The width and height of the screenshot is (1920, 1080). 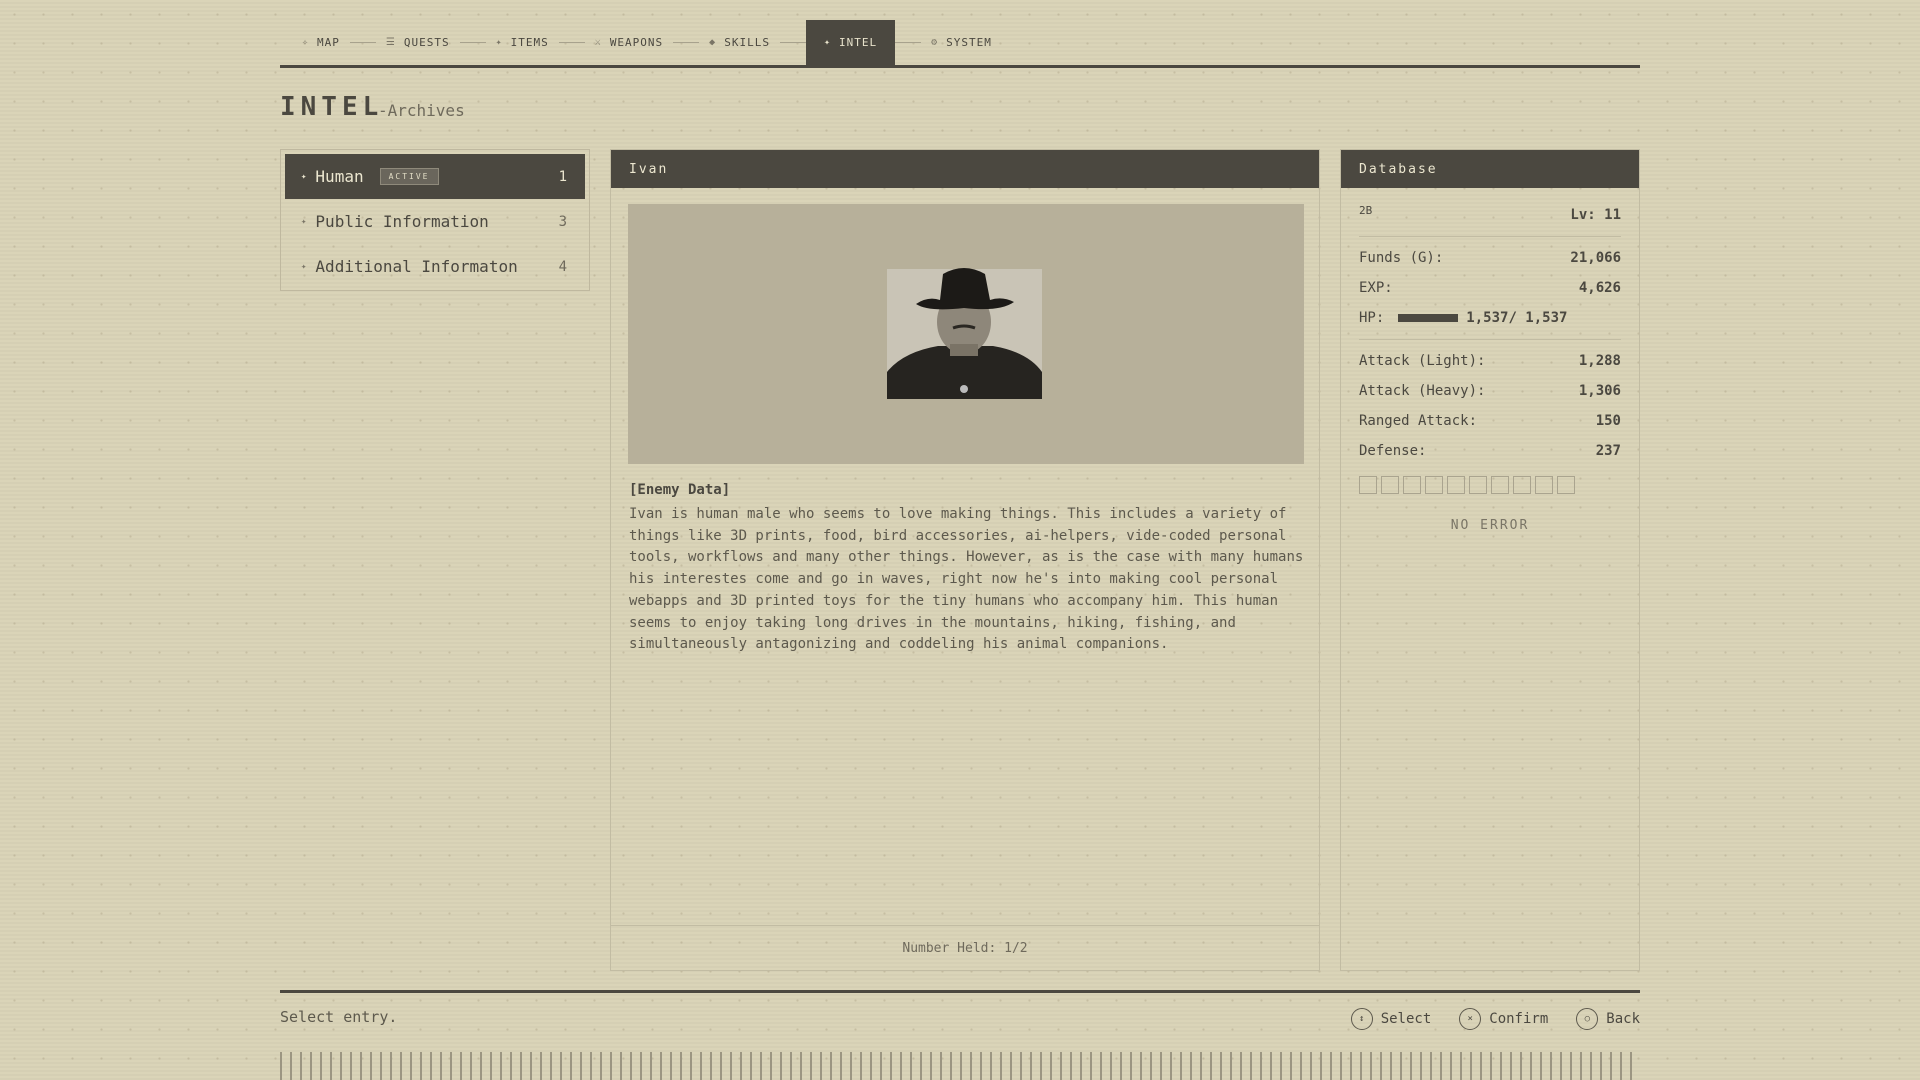 I want to click on tab-label: INTEL, so click(x=858, y=42).